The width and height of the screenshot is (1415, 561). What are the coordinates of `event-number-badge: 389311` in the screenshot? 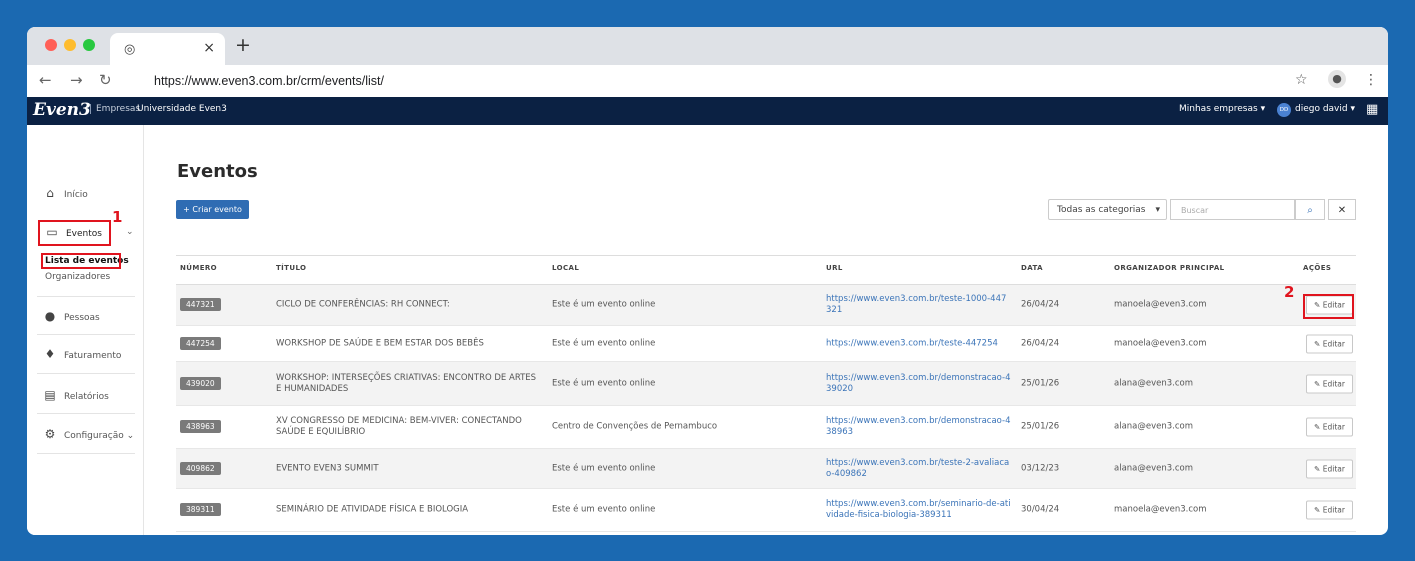 It's located at (200, 509).